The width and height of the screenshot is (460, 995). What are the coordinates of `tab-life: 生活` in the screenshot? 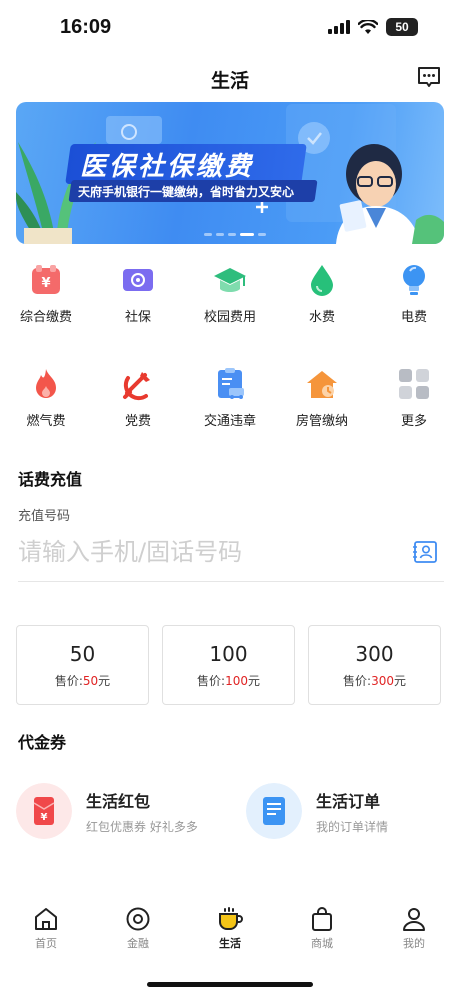 It's located at (230, 936).